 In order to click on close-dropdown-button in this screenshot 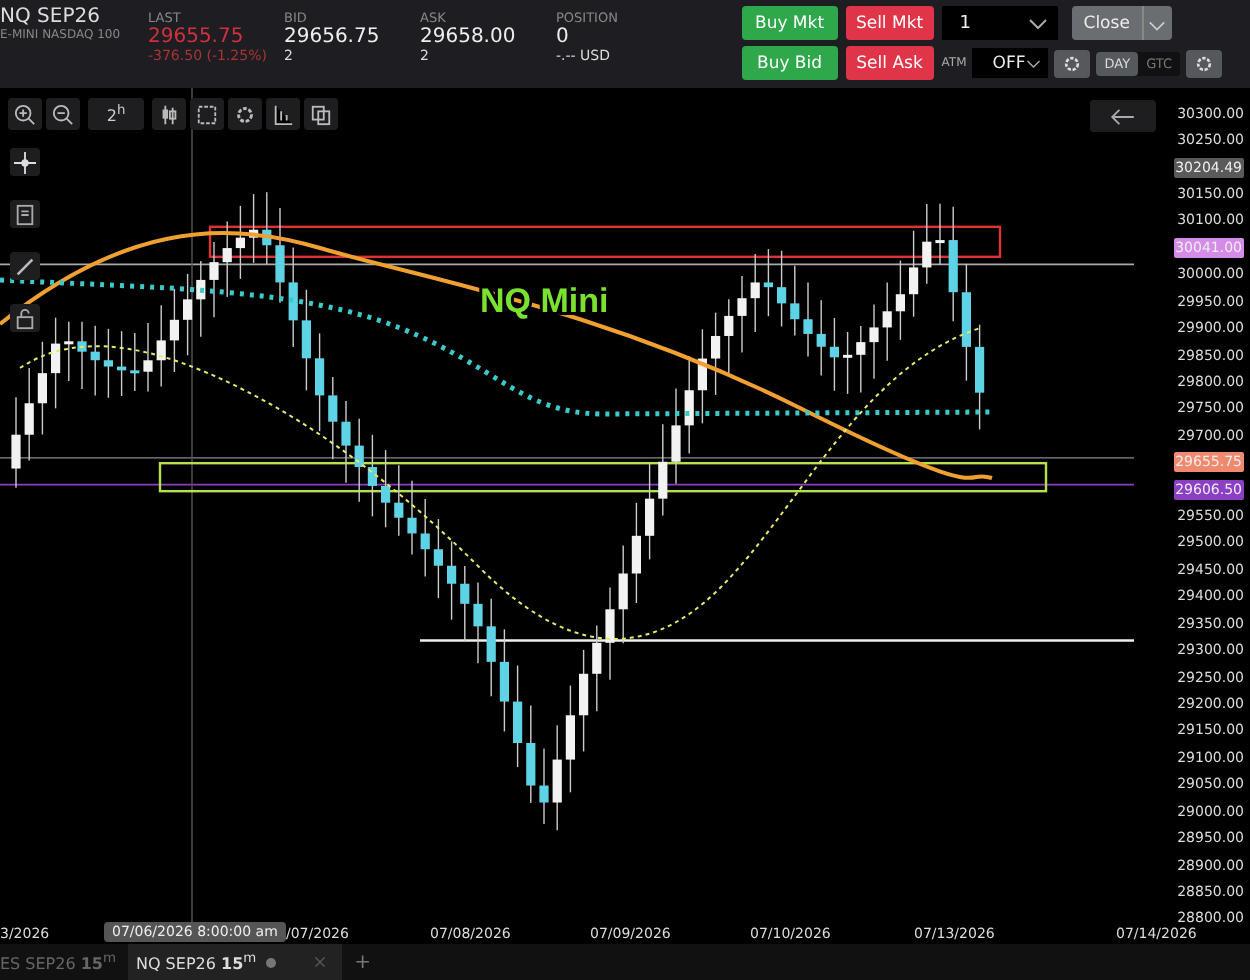, I will do `click(1156, 23)`.